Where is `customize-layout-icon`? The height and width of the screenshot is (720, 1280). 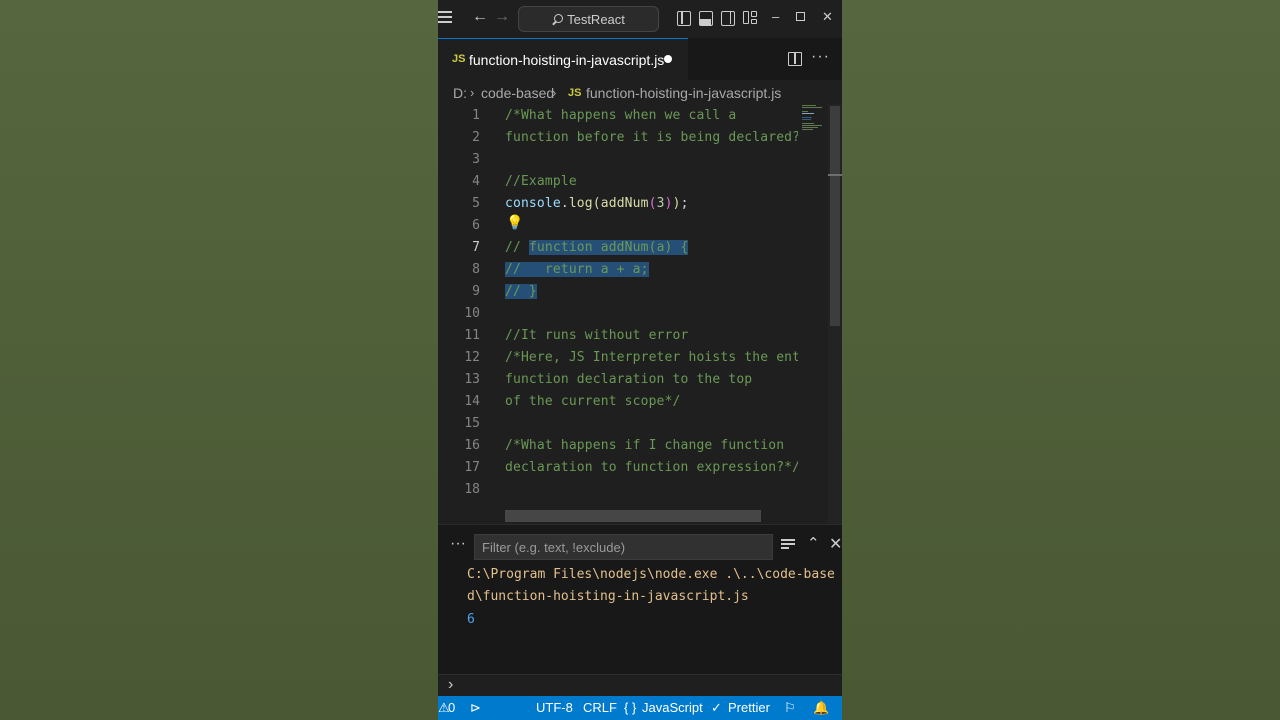
customize-layout-icon is located at coordinates (750, 18).